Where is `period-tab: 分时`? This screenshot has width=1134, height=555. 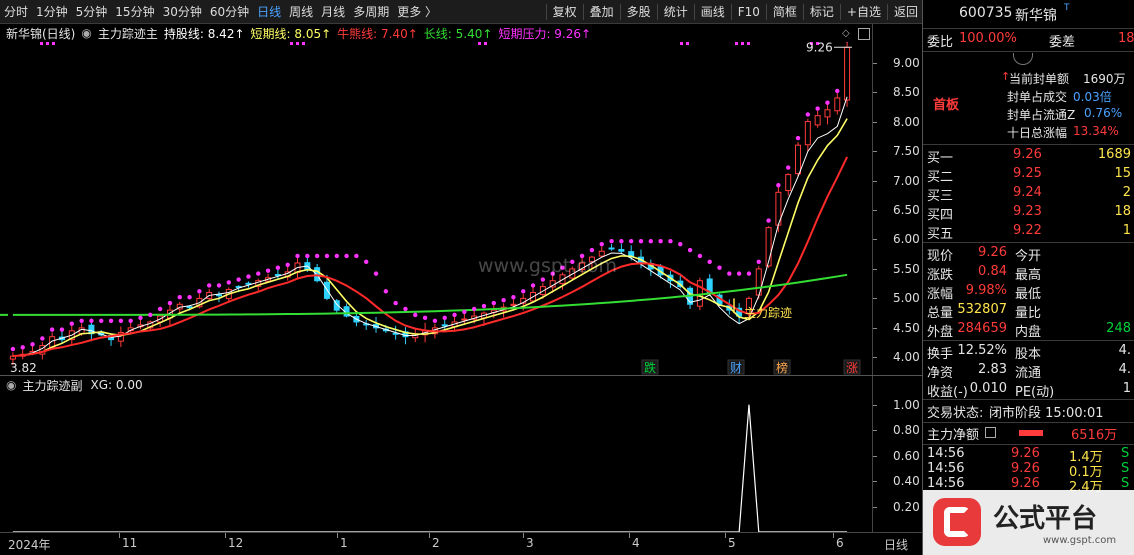
period-tab: 分时 is located at coordinates (16, 12).